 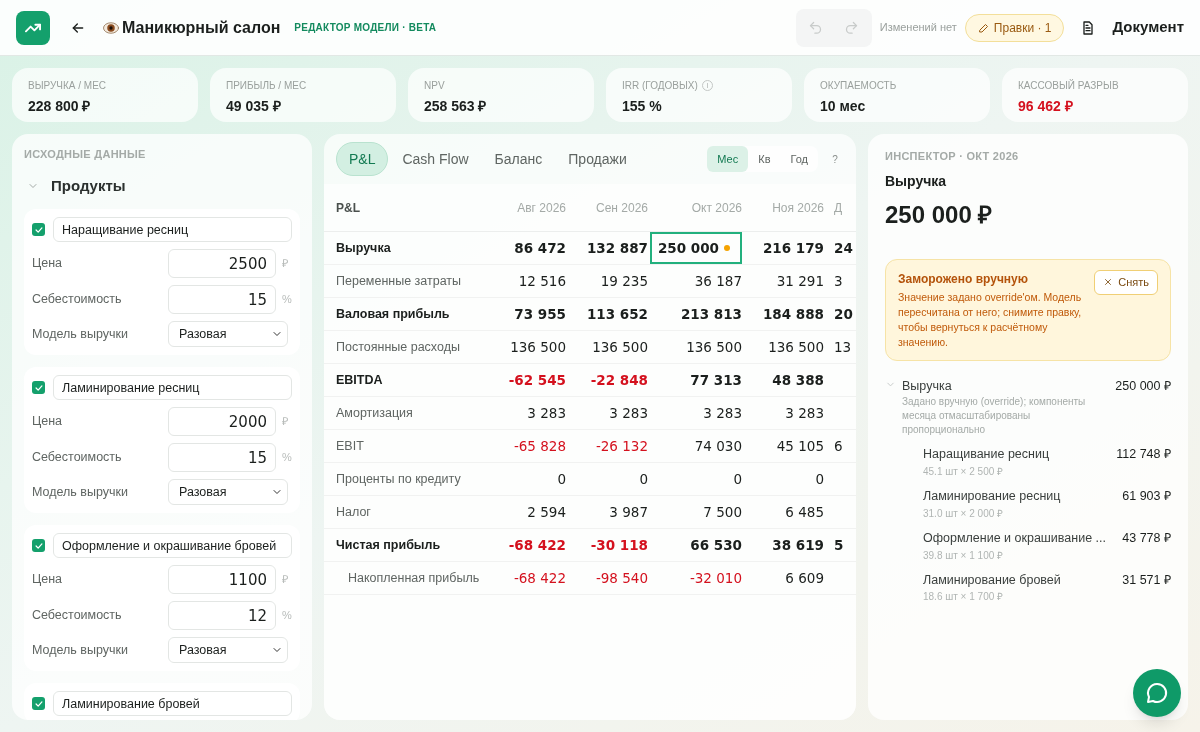 What do you see at coordinates (838, 208) in the screenshot?
I see `column-header: Д` at bounding box center [838, 208].